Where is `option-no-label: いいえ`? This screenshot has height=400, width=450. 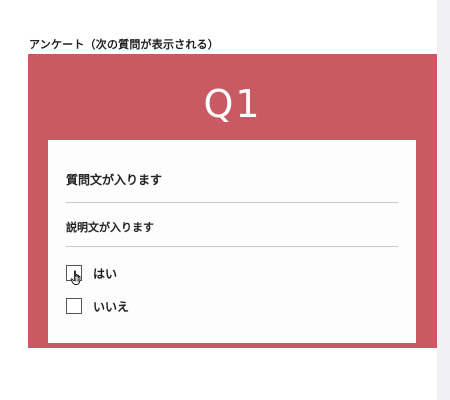 option-no-label: いいえ is located at coordinates (111, 306).